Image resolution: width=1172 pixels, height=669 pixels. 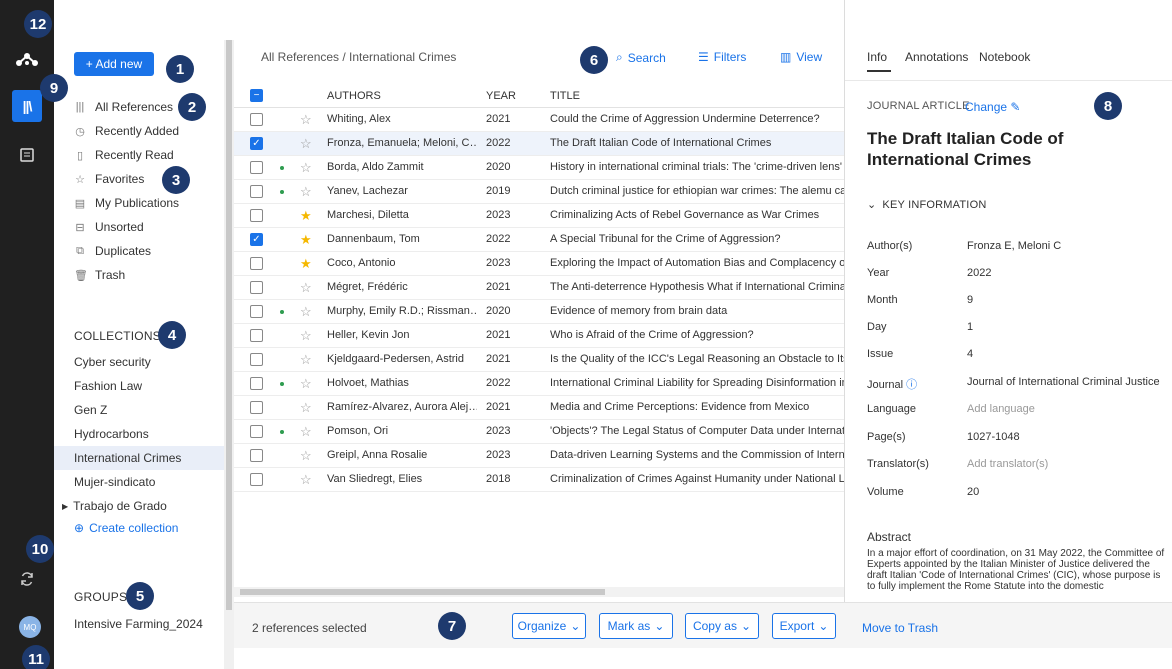 I want to click on search-button: ⌕ Search, so click(x=641, y=57).